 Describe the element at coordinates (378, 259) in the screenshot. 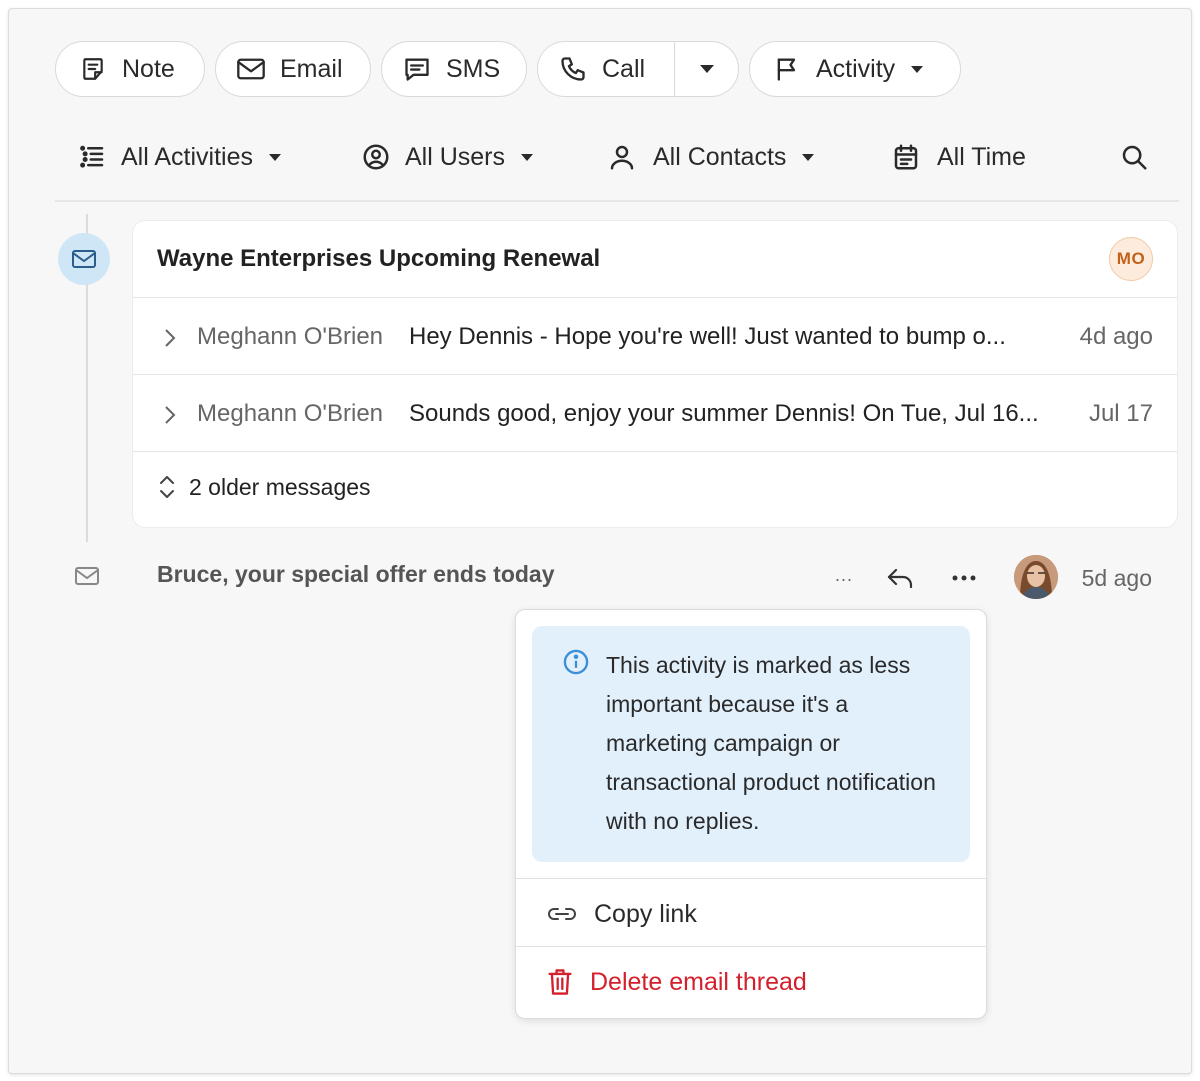

I see `thread-title: Wayne Enterprises Upcoming Renewal` at that location.